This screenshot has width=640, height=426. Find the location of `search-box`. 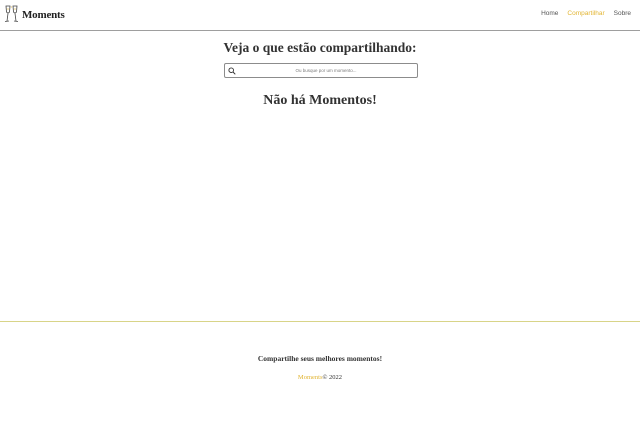

search-box is located at coordinates (321, 70).